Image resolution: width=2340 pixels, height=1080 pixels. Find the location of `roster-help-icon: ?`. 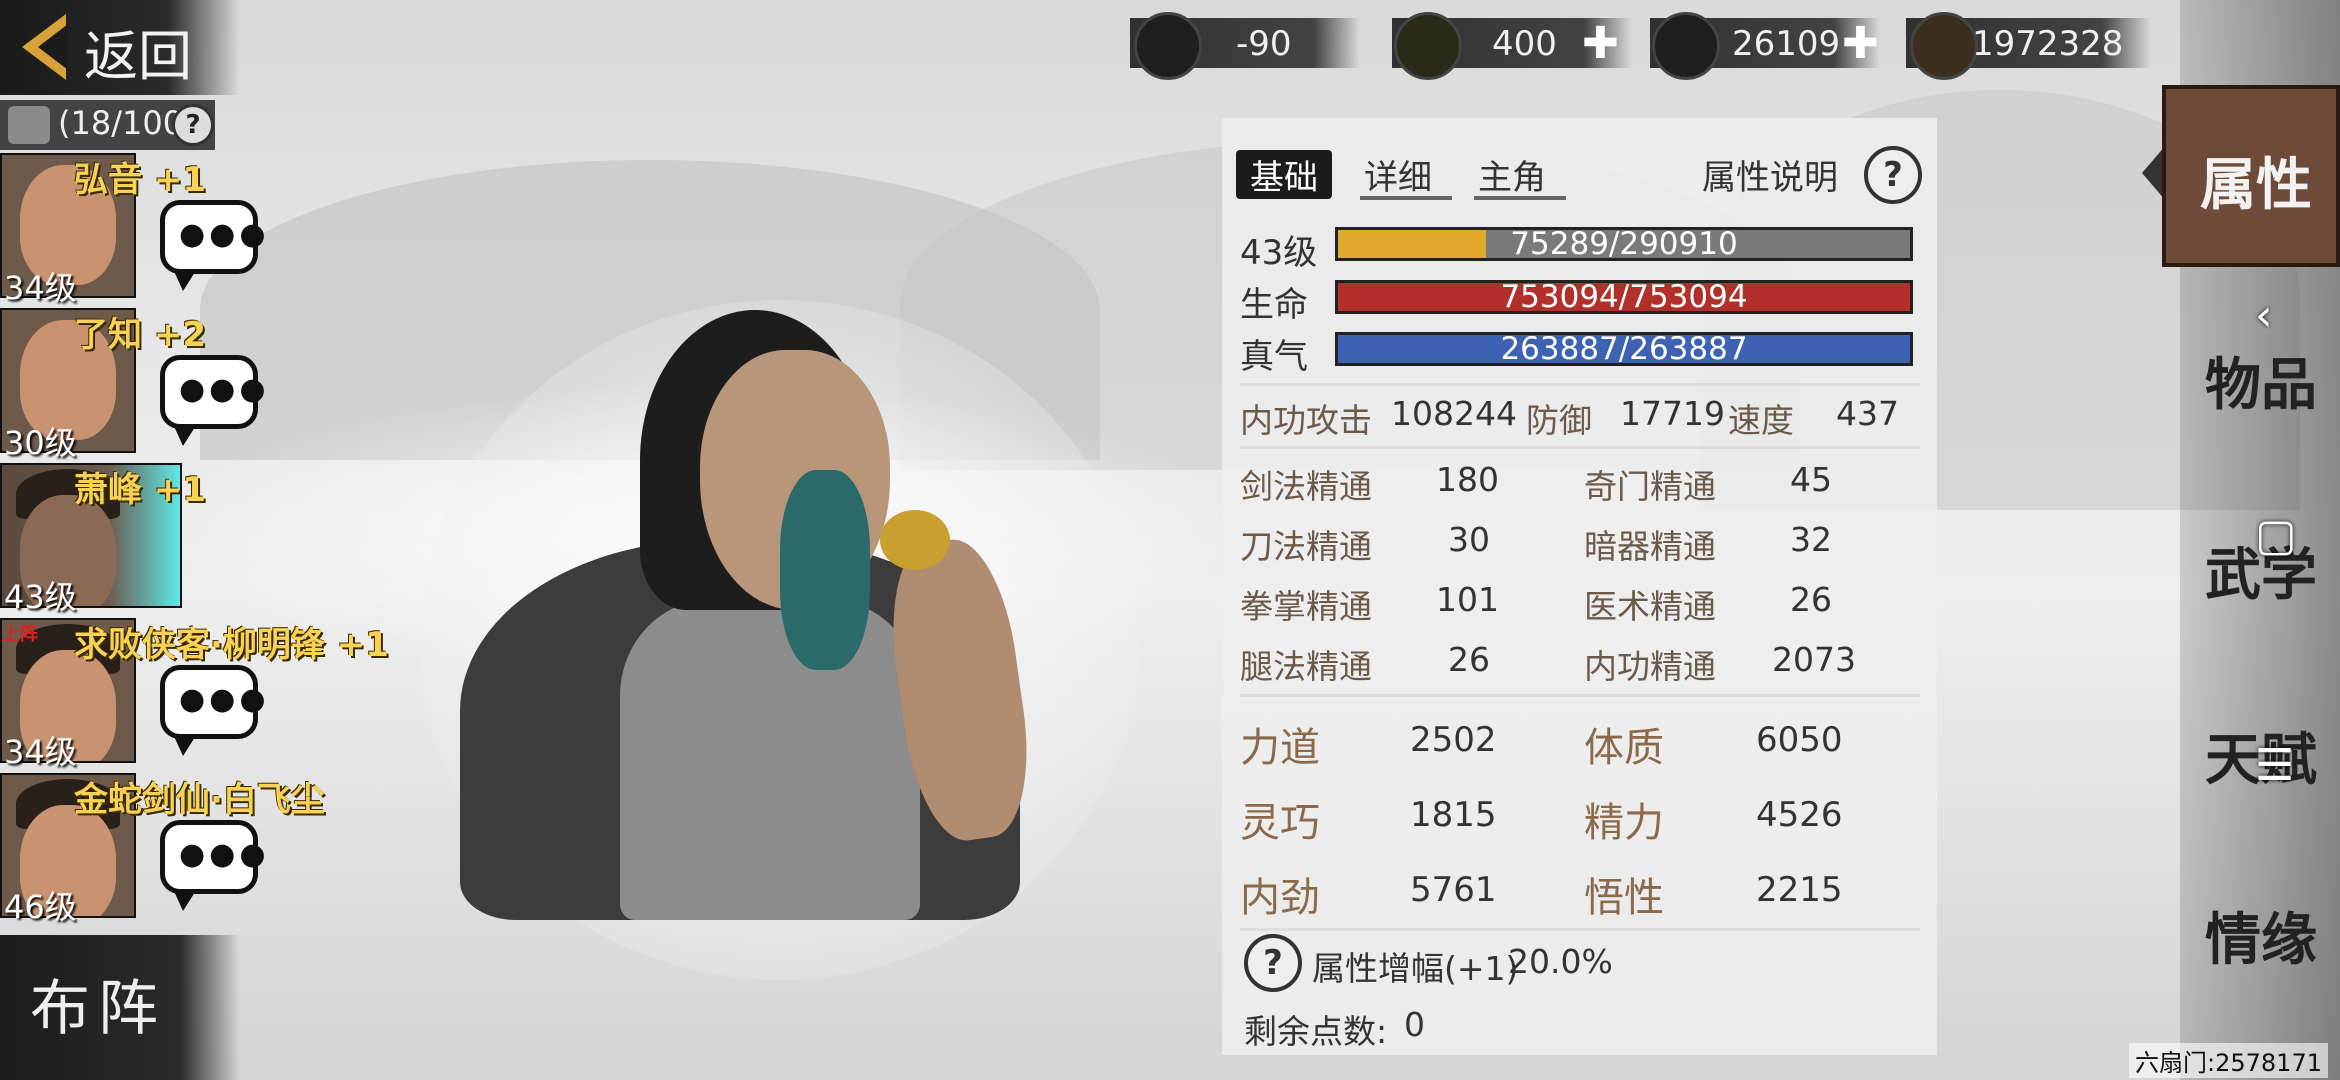

roster-help-icon: ? is located at coordinates (193, 125).